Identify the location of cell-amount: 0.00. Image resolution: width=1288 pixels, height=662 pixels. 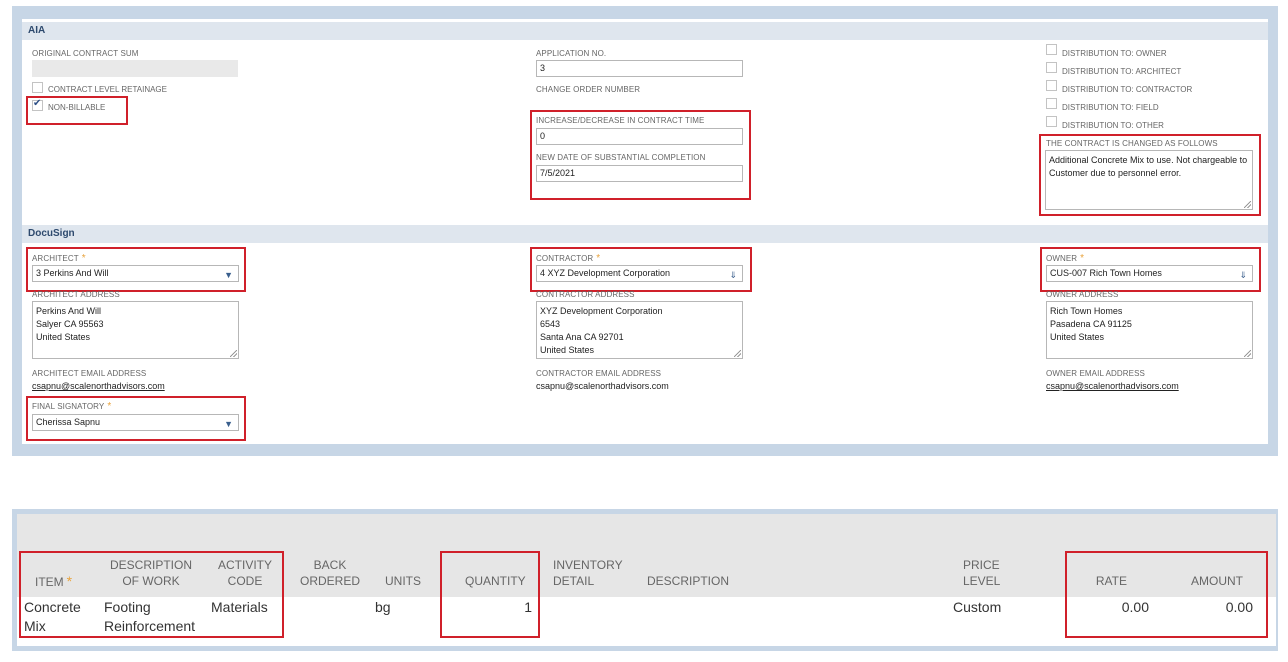
(1215, 607).